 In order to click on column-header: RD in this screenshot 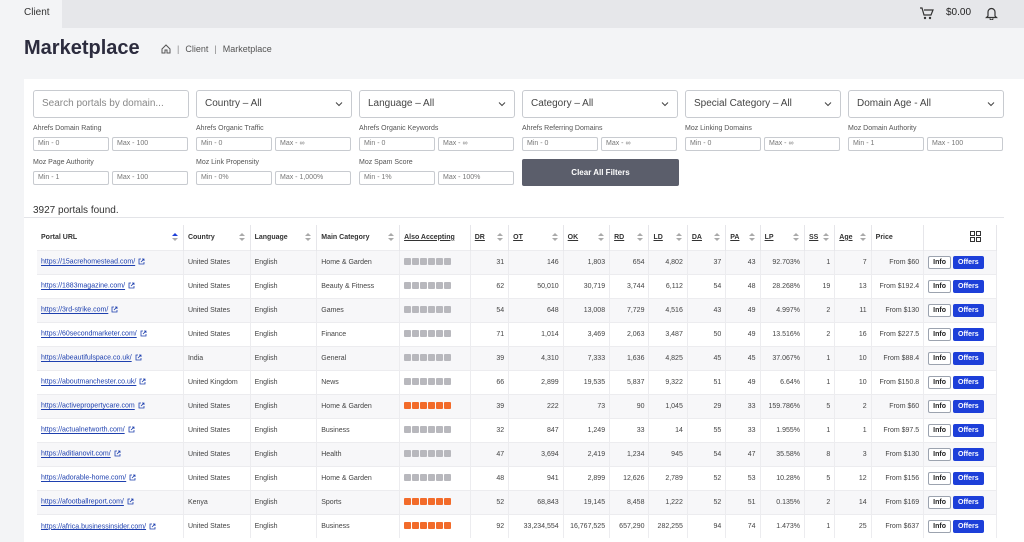, I will do `click(629, 237)`.